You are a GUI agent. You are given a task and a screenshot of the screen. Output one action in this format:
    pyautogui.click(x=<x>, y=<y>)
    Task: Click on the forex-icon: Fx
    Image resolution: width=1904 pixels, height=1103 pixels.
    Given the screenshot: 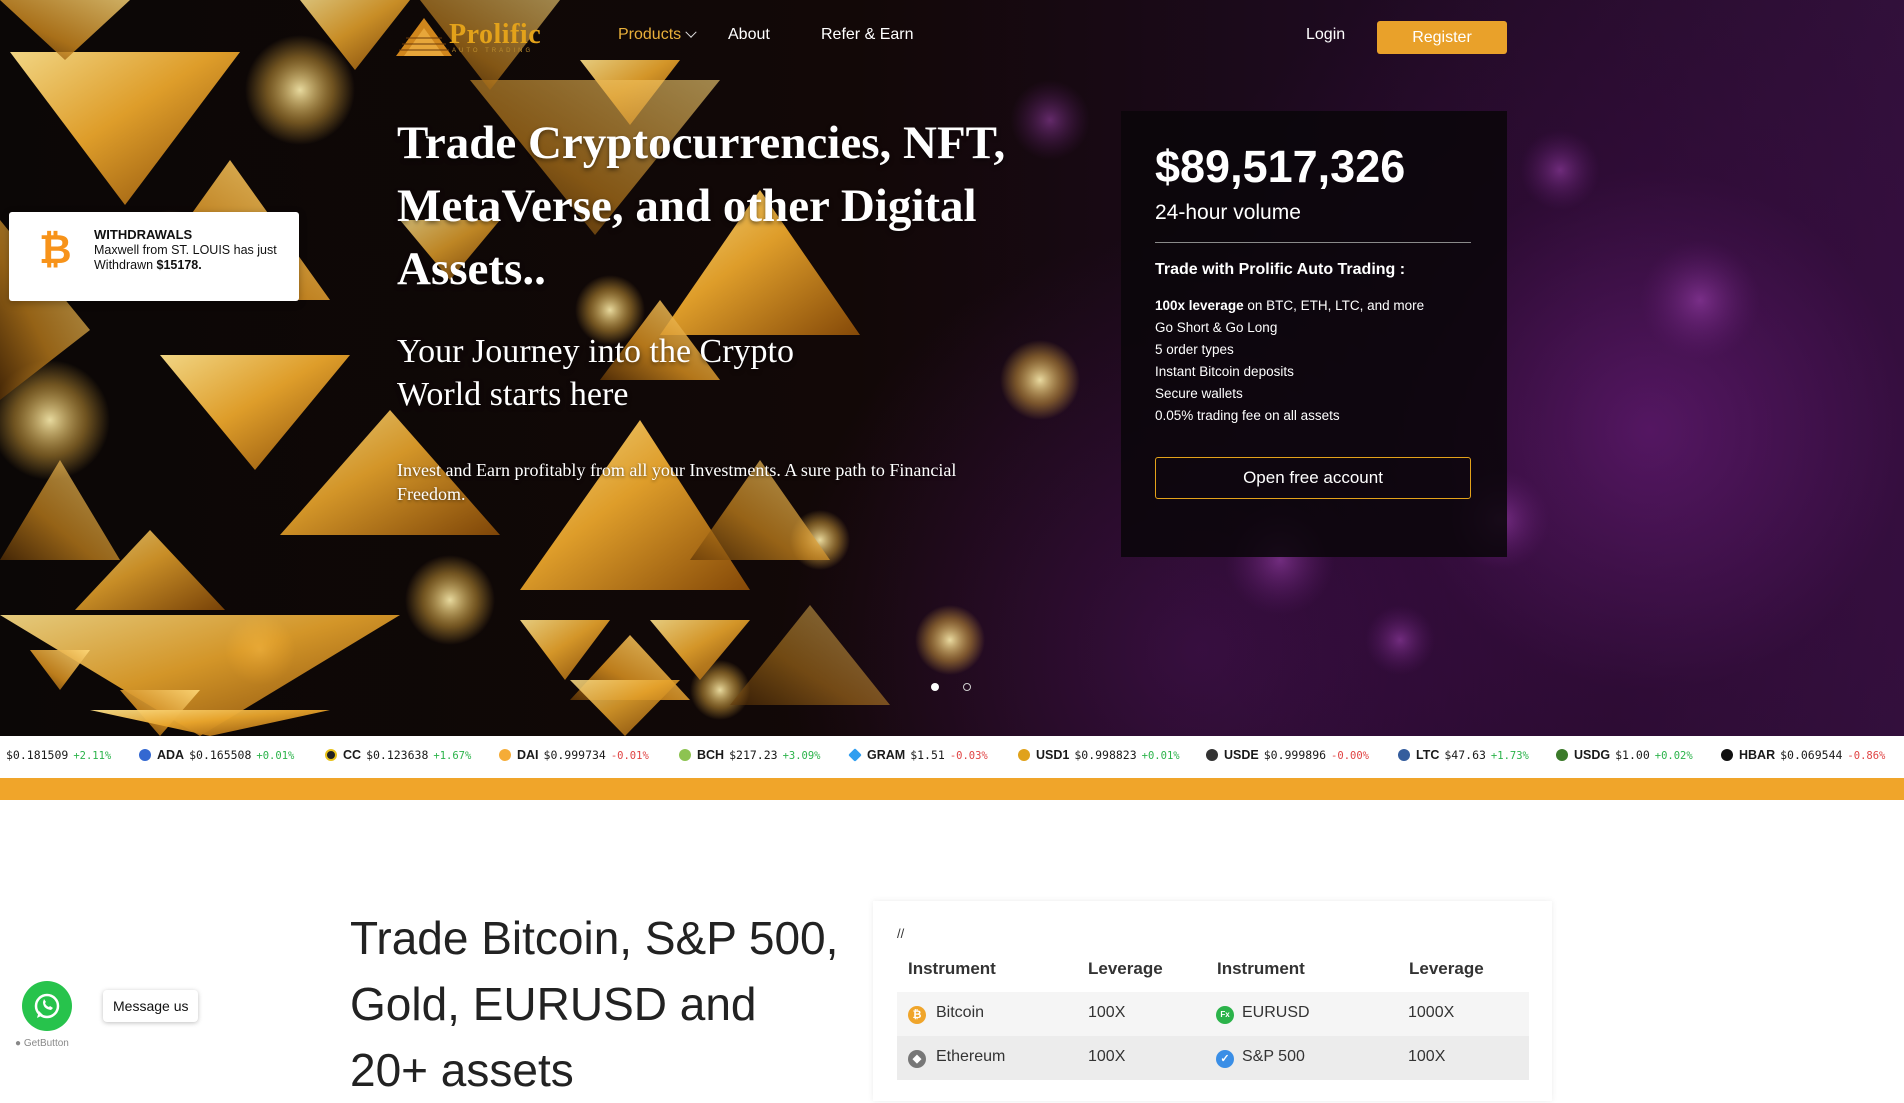 What is the action you would take?
    pyautogui.click(x=1225, y=1015)
    